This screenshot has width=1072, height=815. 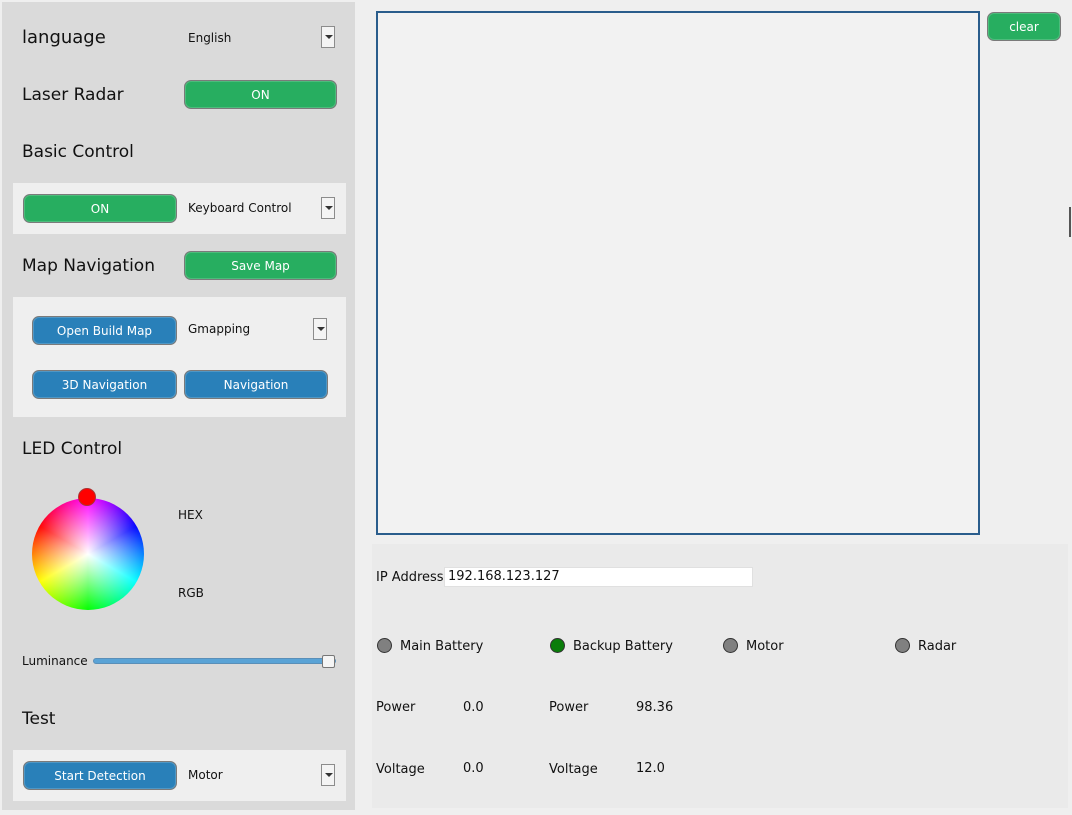 I want to click on test-title: Test, so click(x=39, y=719).